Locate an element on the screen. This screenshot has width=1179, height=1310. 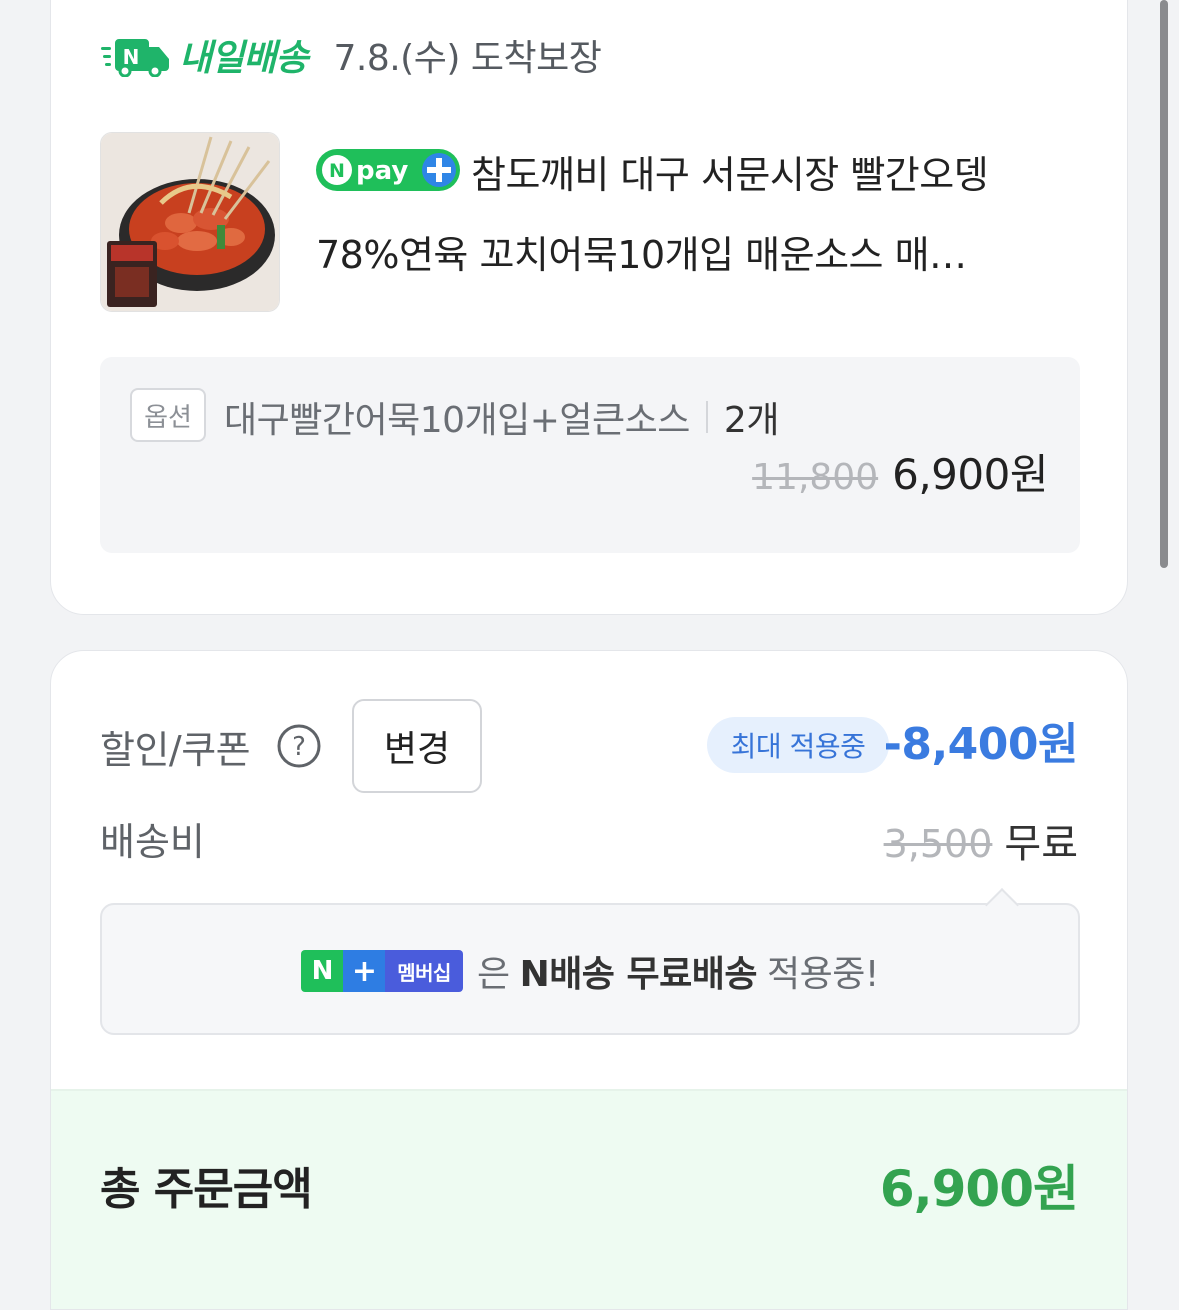
option-summary: 옵션 대구빨간어묵10개입+얼큰소스 2개 11,800 6,900원 is located at coordinates (590, 455).